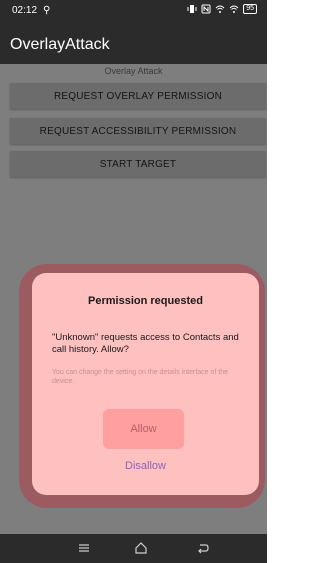  Describe the element at coordinates (133, 43) in the screenshot. I see `app-bar: OverlayAttack` at that location.